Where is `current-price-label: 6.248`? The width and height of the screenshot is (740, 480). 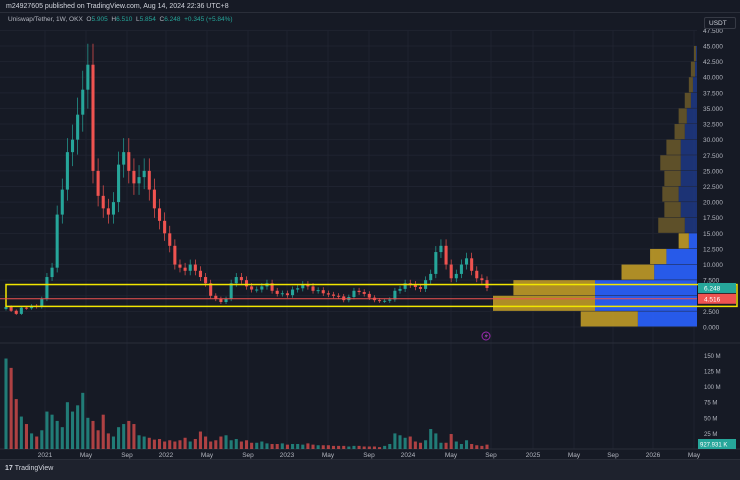 current-price-label: 6.248 is located at coordinates (712, 288).